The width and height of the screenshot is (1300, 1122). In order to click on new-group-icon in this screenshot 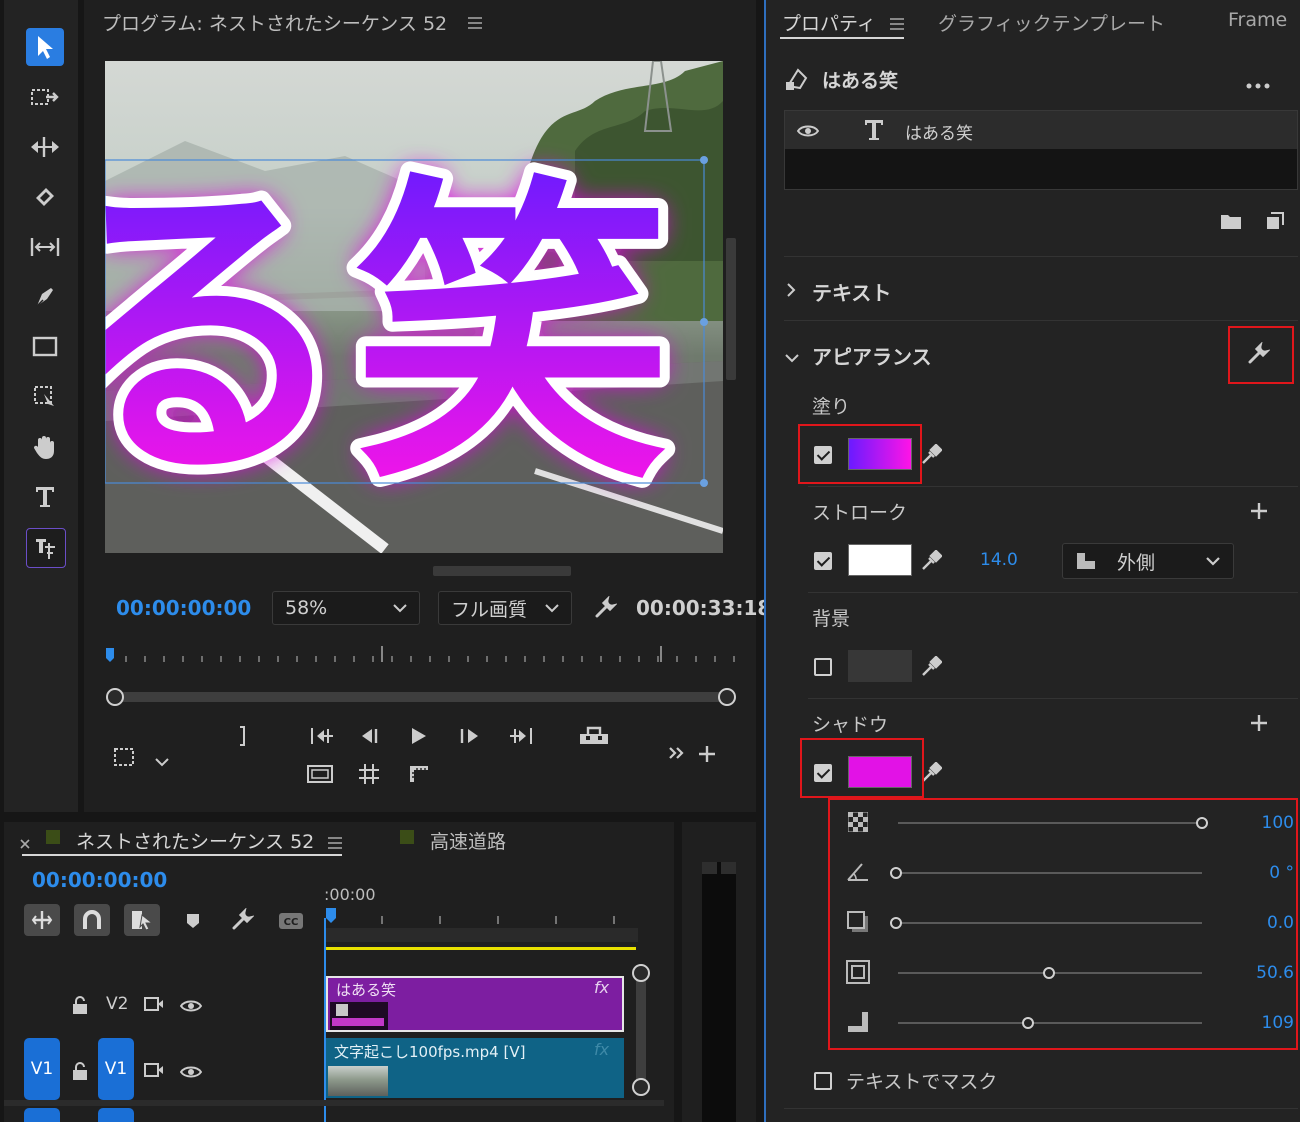, I will do `click(1231, 223)`.